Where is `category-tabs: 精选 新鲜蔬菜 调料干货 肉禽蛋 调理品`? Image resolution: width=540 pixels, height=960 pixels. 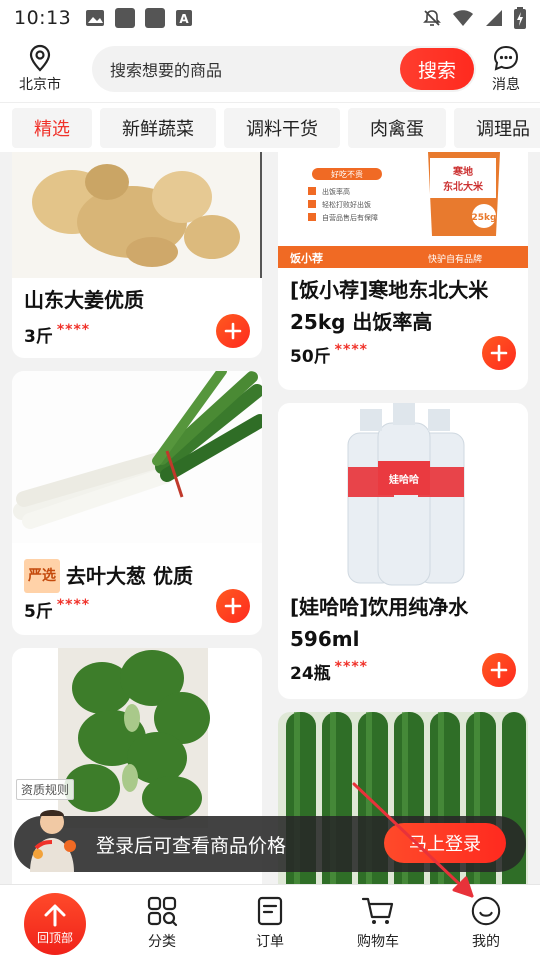
category-tabs: 精选 新鲜蔬菜 调料干货 肉禽蛋 调理品 is located at coordinates (270, 127).